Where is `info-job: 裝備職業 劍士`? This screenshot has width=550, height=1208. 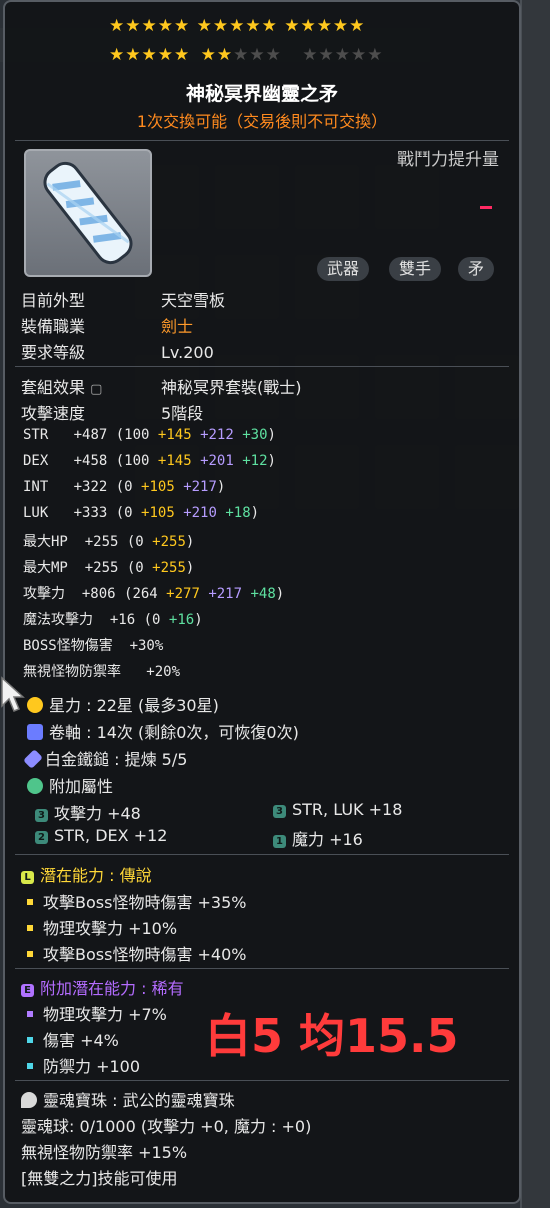
info-job: 裝備職業 劍士 is located at coordinates (107, 325).